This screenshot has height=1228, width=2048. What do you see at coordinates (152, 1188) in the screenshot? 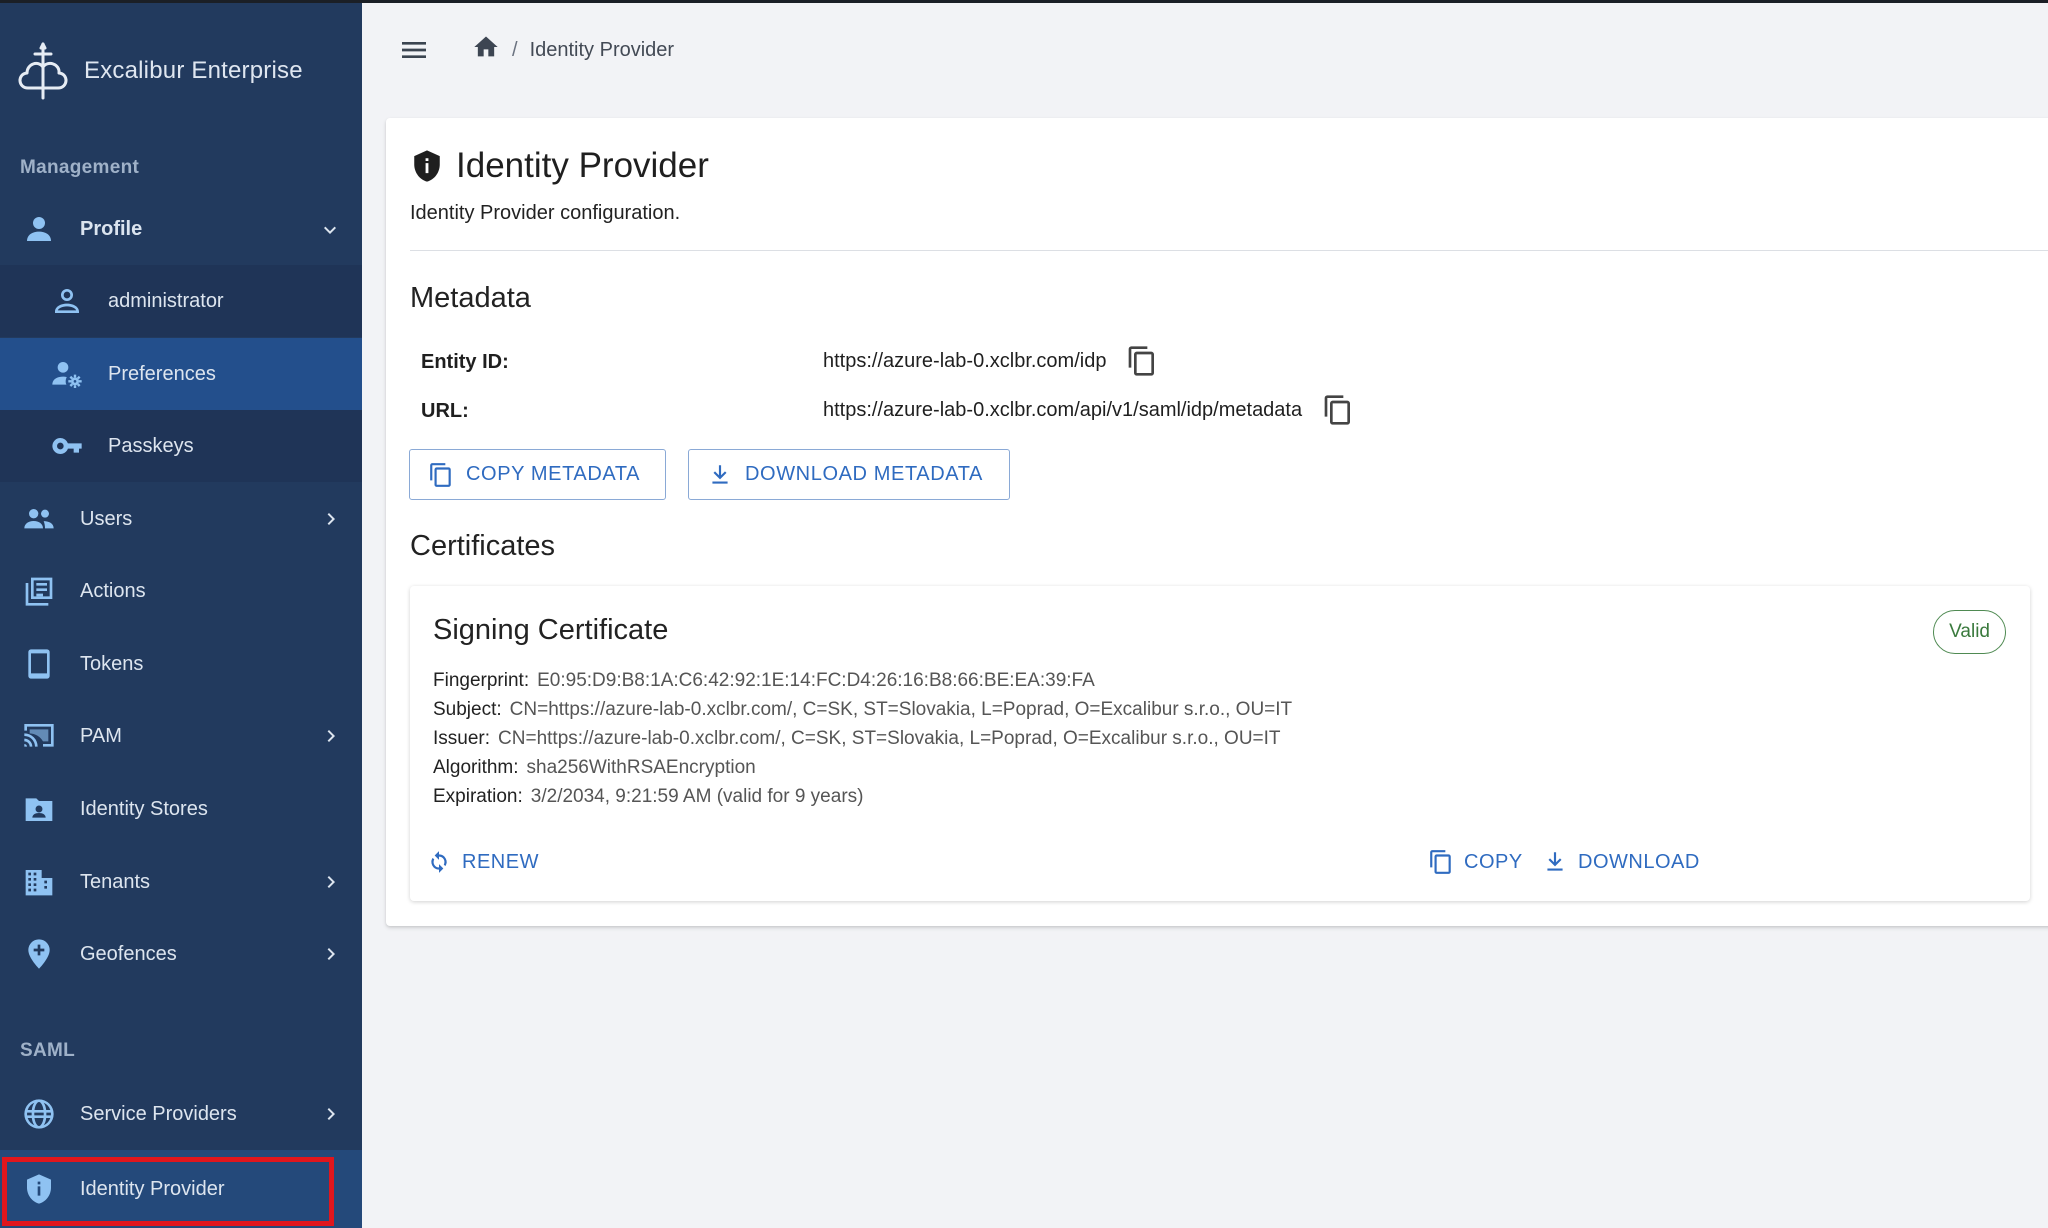
I see `sidebar-item-label: Identity Provider` at bounding box center [152, 1188].